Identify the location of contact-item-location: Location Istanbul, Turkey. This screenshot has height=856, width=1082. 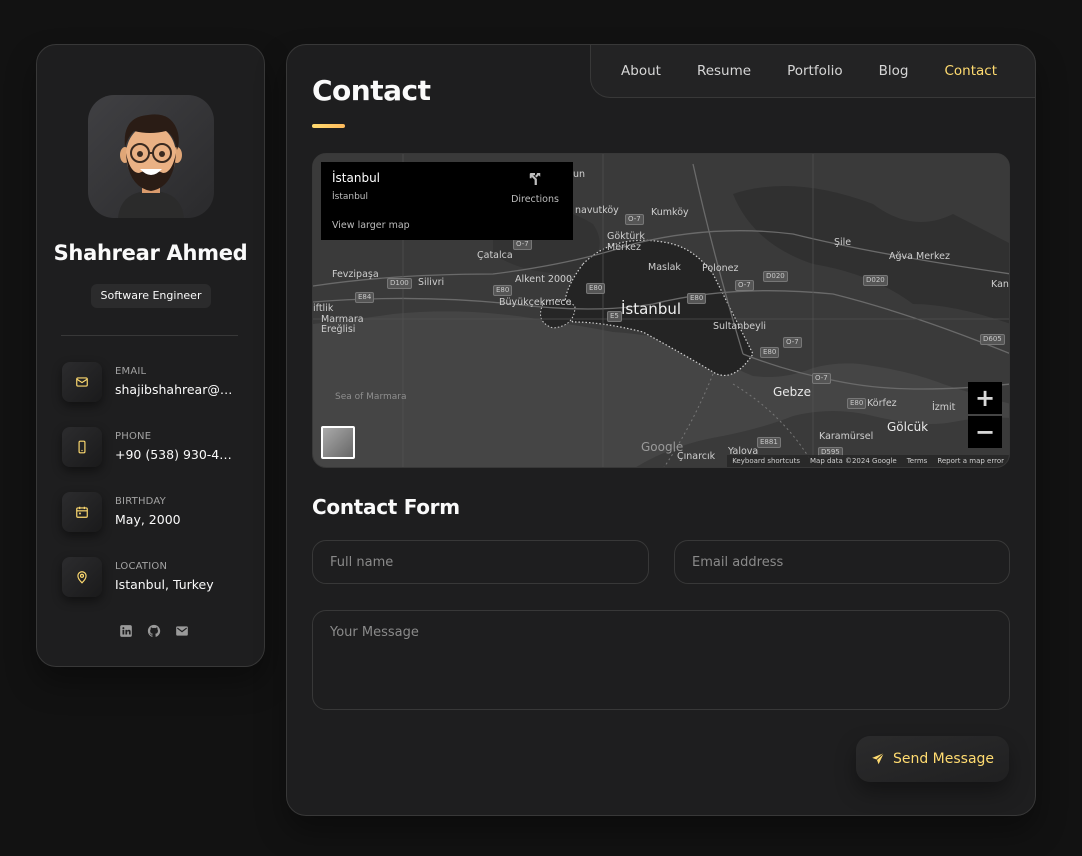
(157, 577).